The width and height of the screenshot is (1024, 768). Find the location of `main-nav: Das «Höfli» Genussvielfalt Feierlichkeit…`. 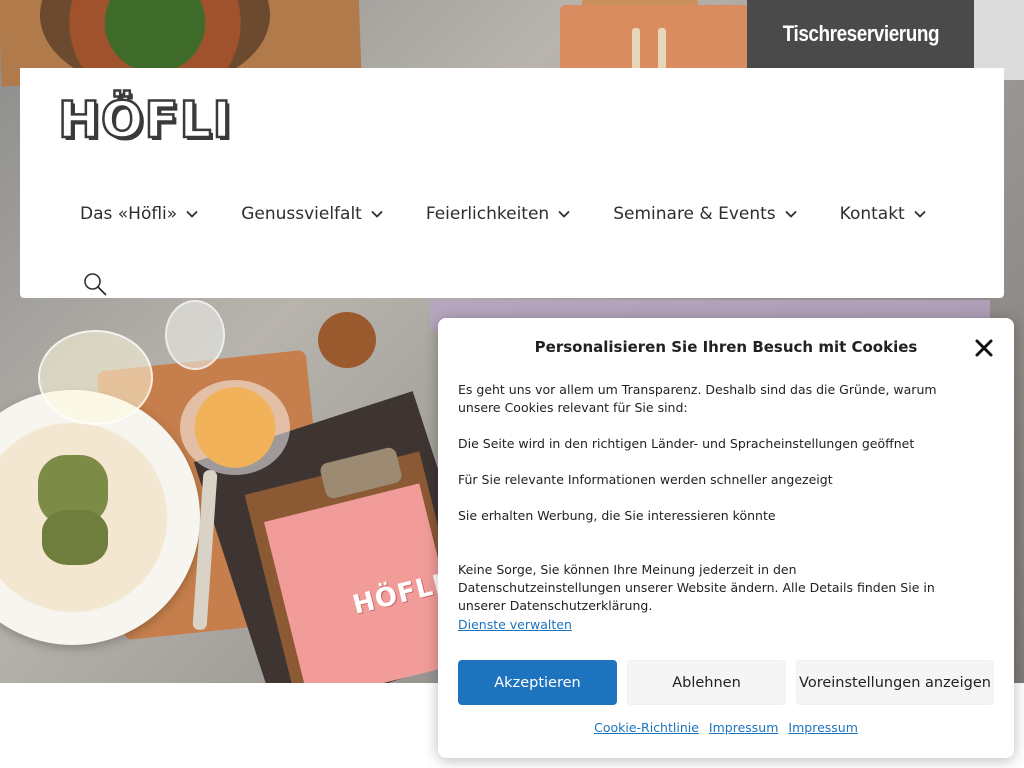

main-nav: Das «Höfli» Genussvielfalt Feierlichkeit… is located at coordinates (524, 214).